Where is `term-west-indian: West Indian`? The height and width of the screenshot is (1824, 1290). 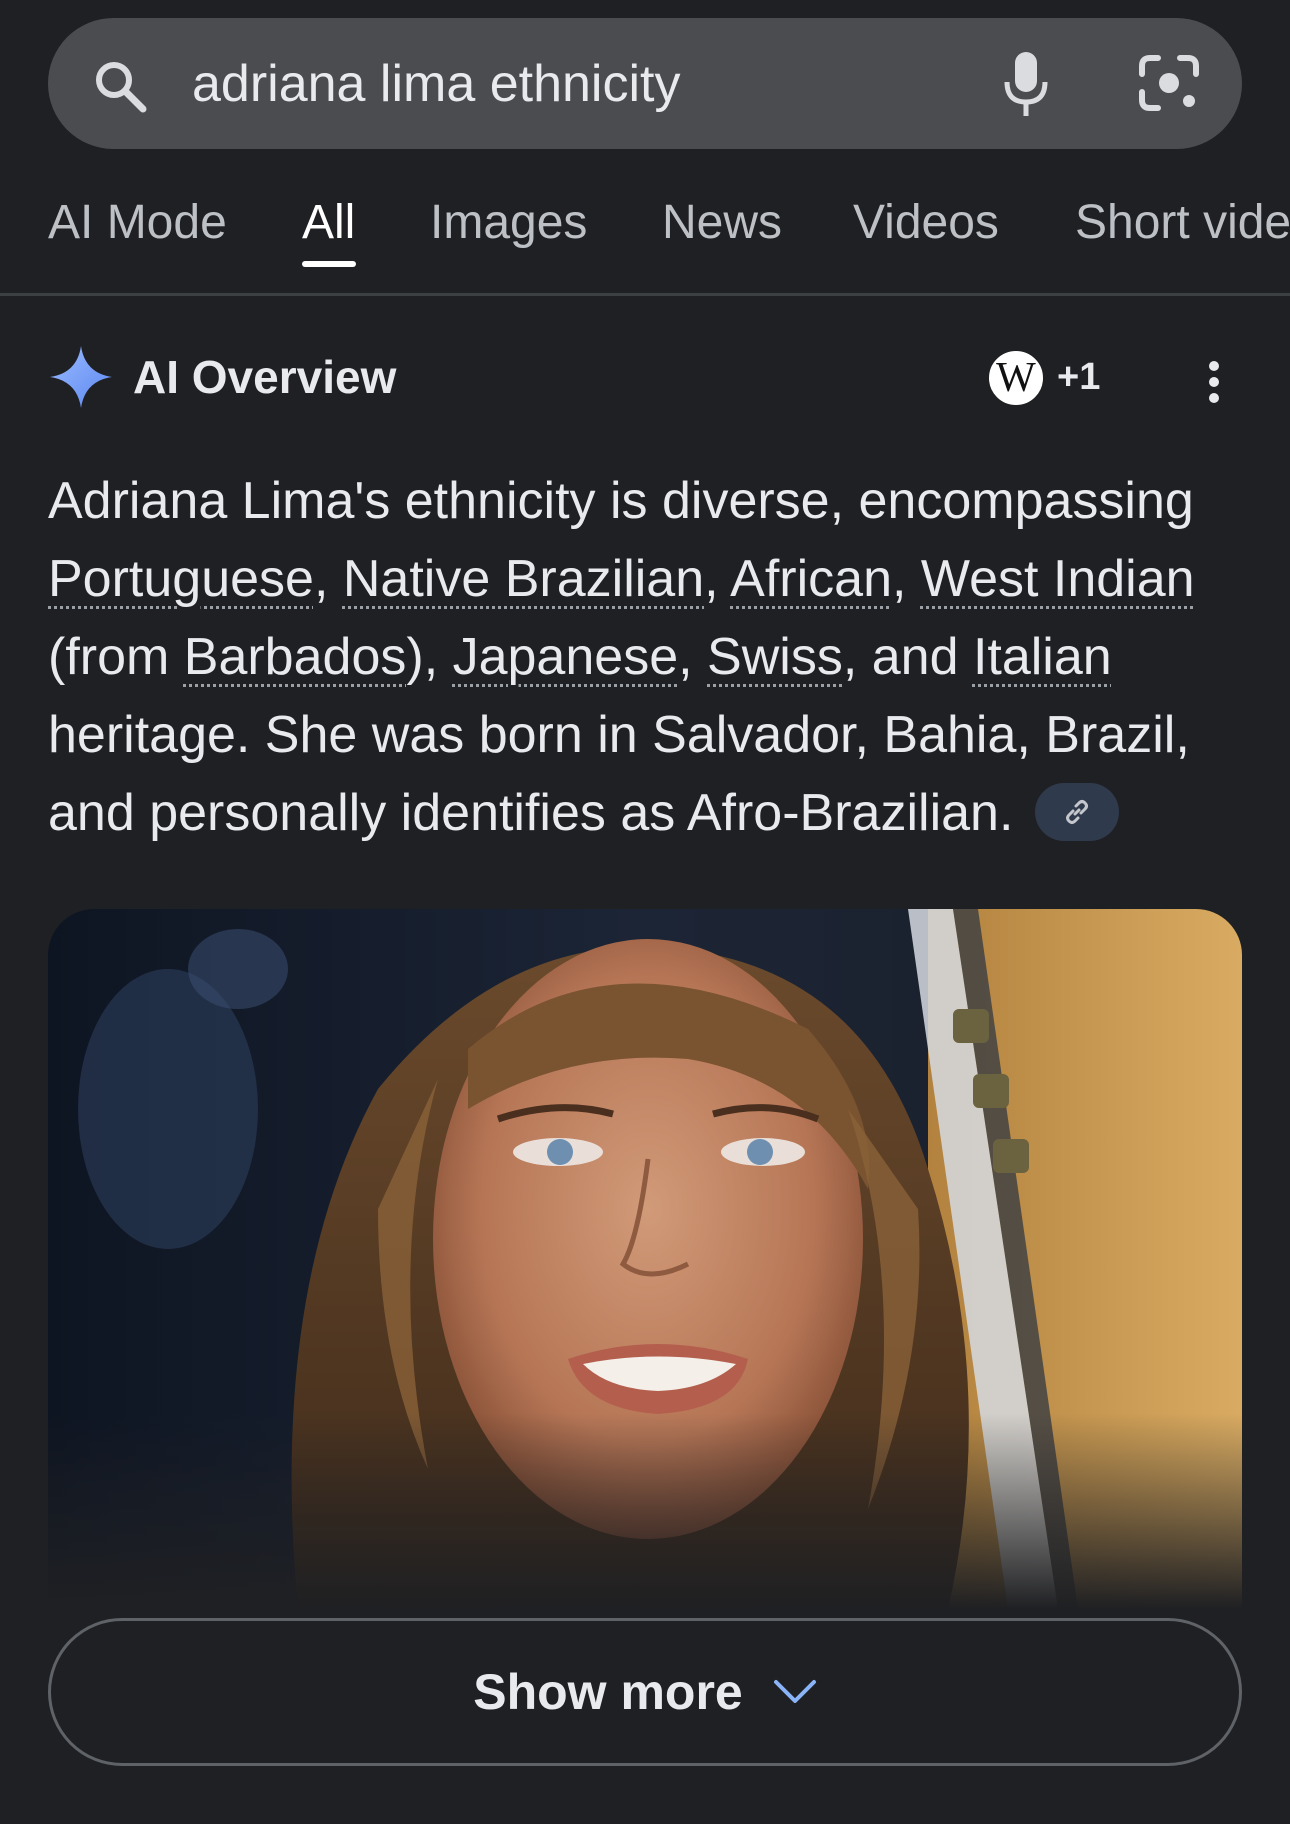
term-west-indian: West Indian is located at coordinates (1058, 579).